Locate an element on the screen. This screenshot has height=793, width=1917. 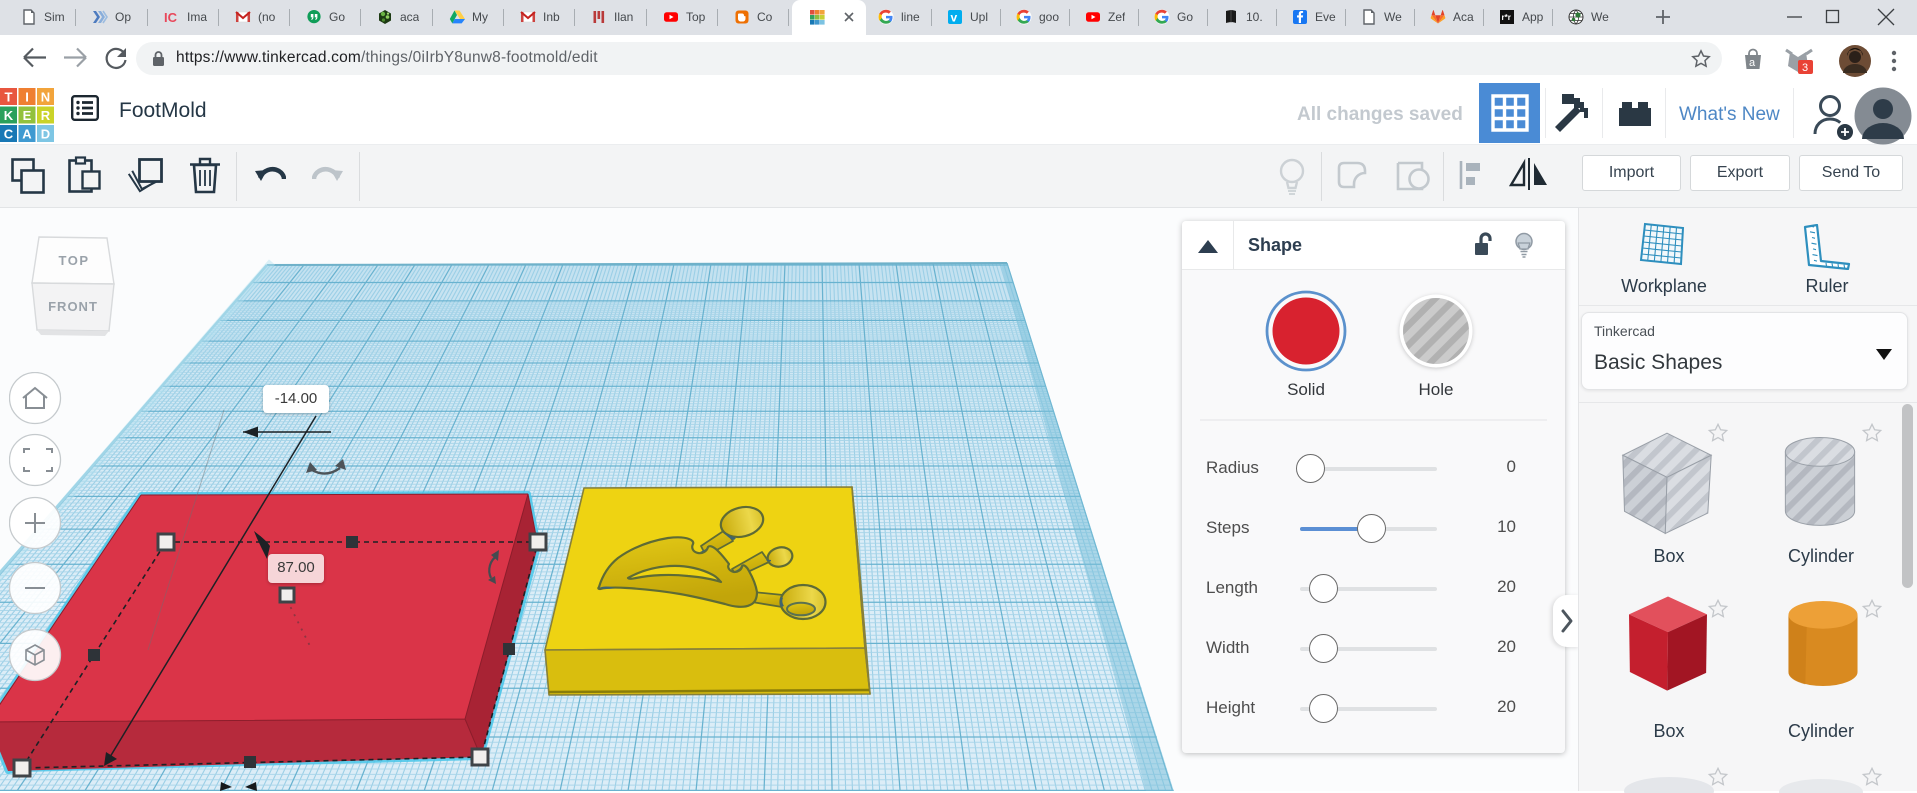
svg-text: r*r is located at coordinates (1506, 17).